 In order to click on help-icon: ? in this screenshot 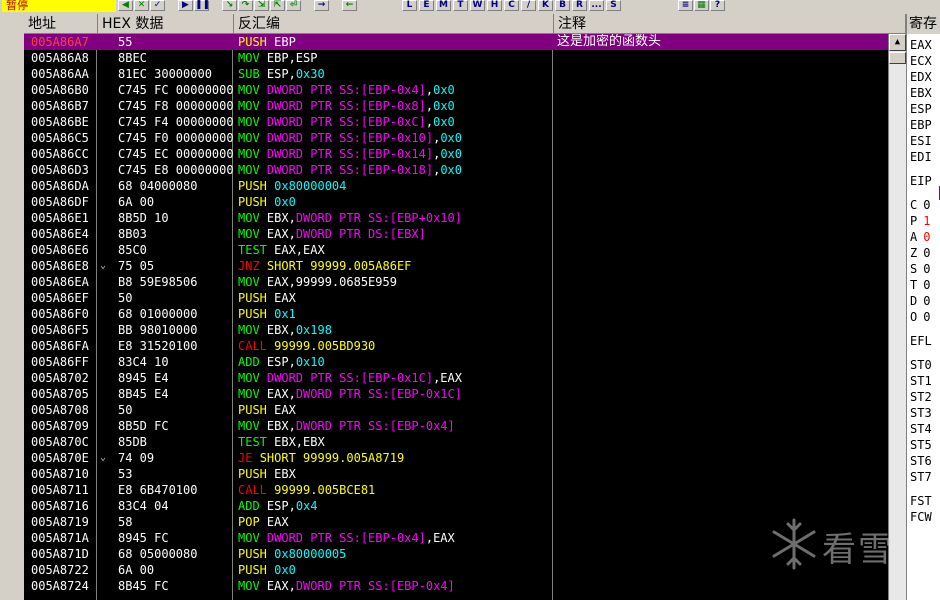, I will do `click(717, 5)`.